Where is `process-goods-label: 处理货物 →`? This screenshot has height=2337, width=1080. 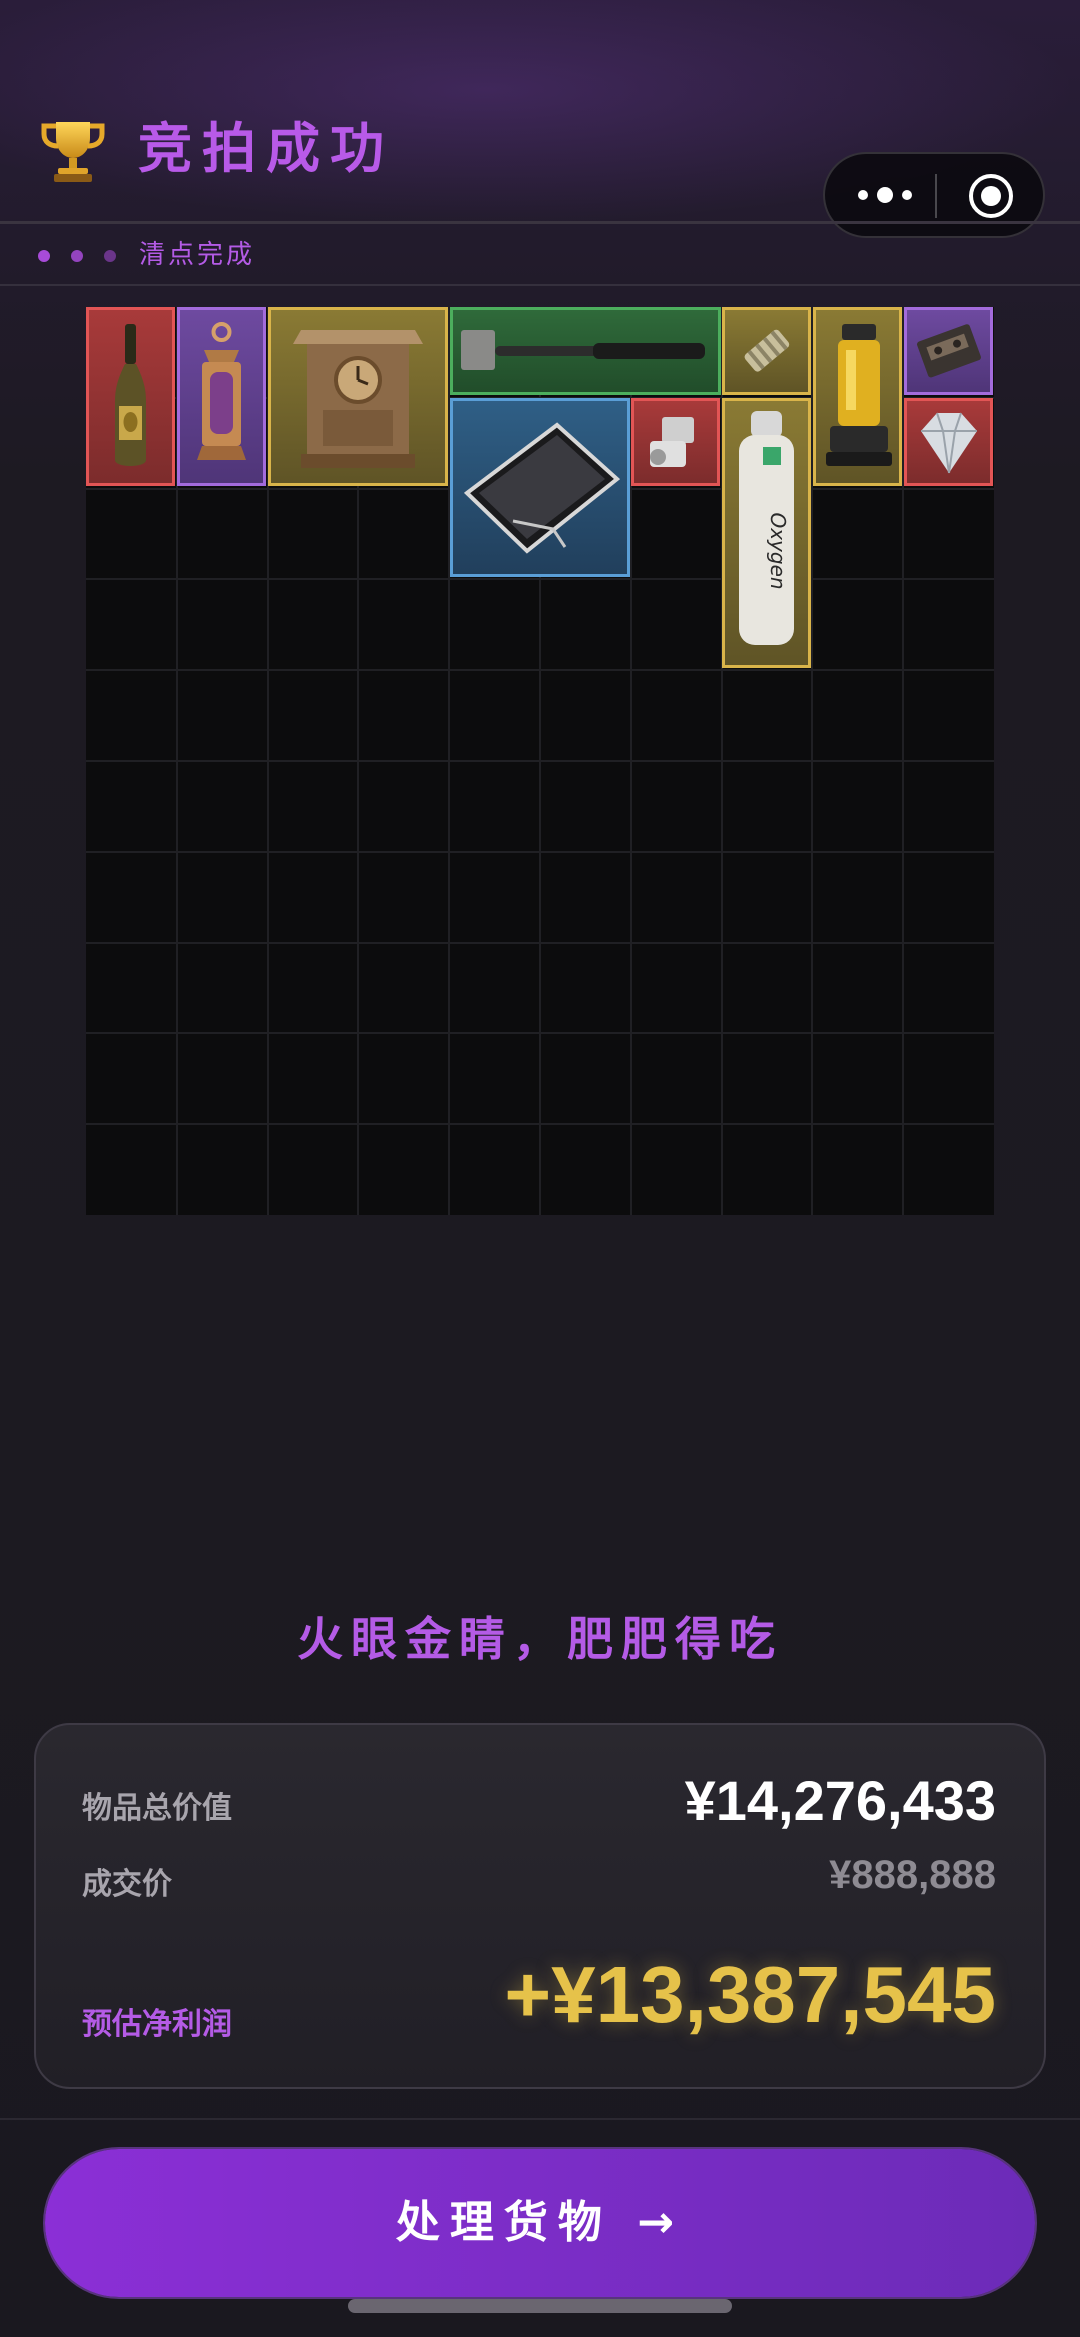
process-goods-label: 处理货物 → is located at coordinates (540, 2222).